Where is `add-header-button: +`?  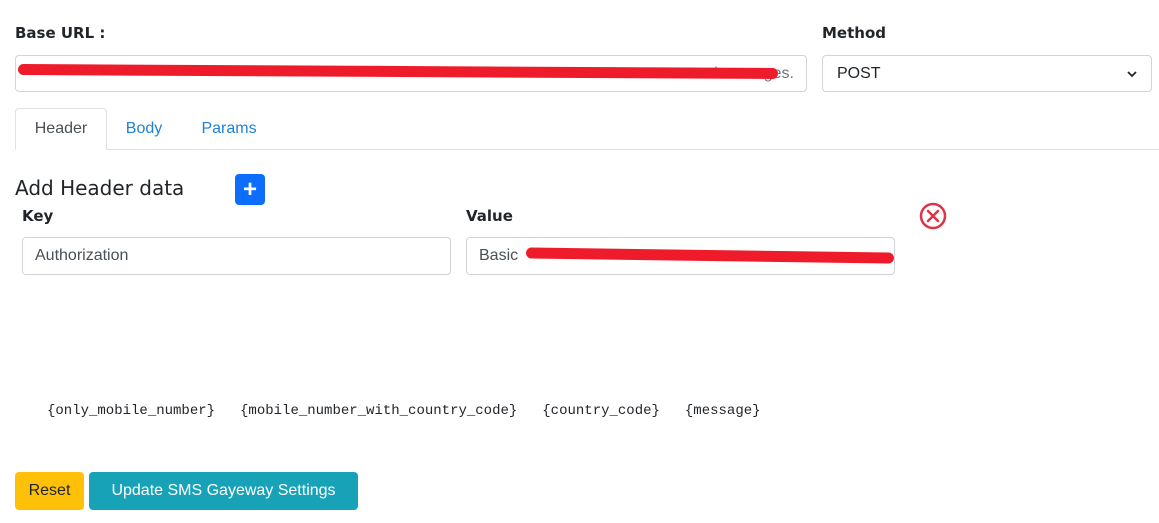
add-header-button: + is located at coordinates (250, 189).